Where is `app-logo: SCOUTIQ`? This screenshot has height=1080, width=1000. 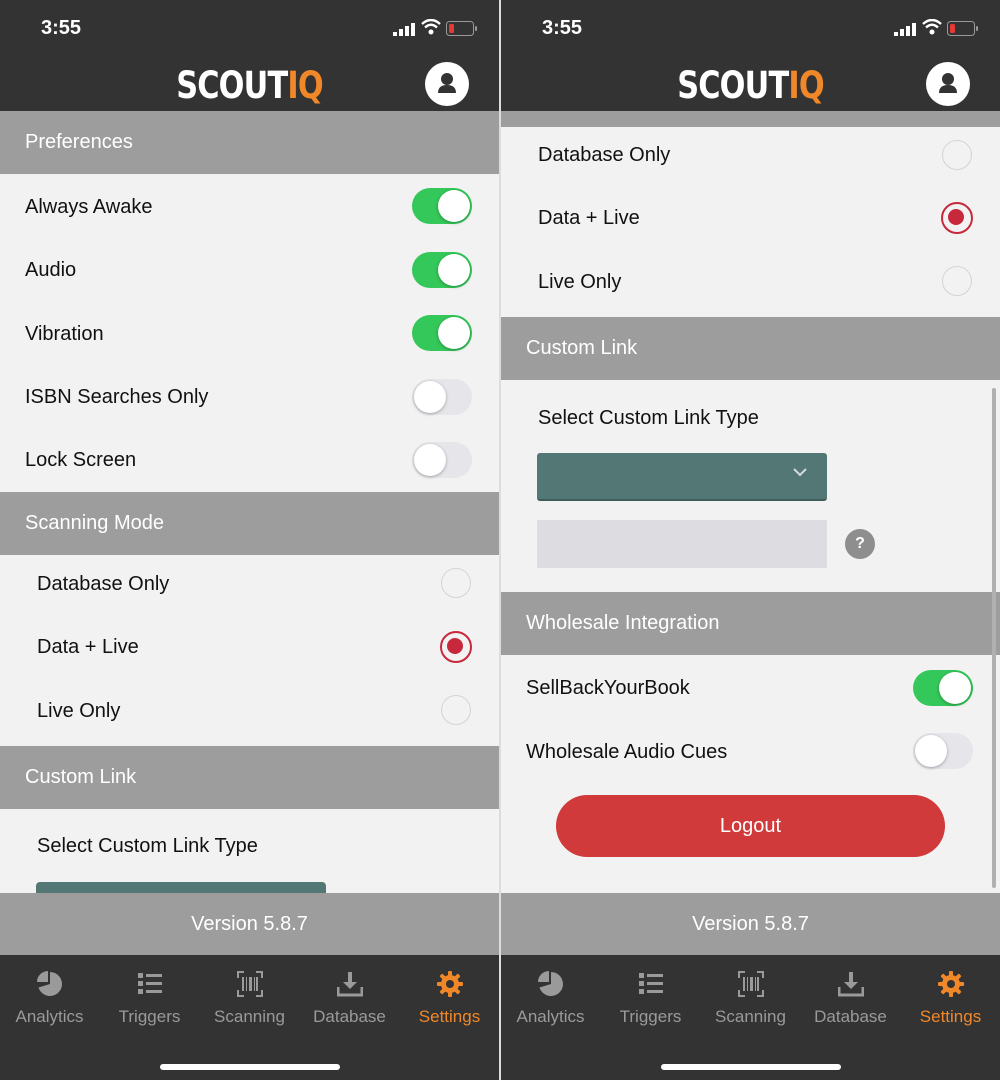
app-logo: SCOUTIQ is located at coordinates (750, 85).